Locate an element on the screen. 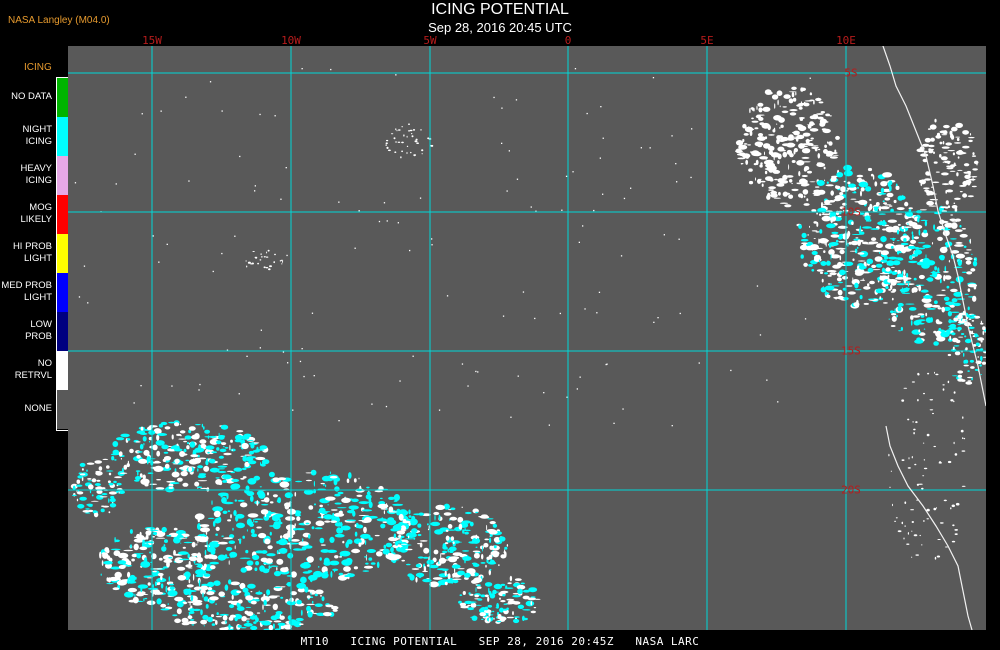  latitude-label: 5S is located at coordinates (851, 73).